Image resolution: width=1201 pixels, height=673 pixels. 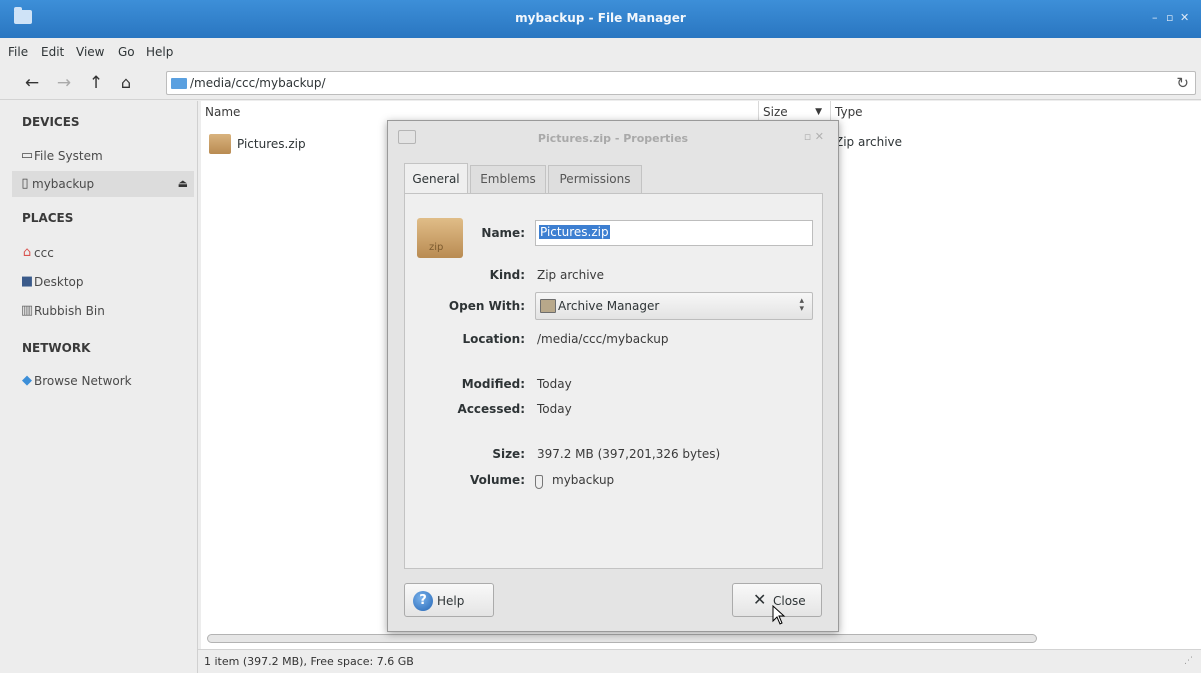 I want to click on kind-value: Zip archive, so click(x=571, y=275).